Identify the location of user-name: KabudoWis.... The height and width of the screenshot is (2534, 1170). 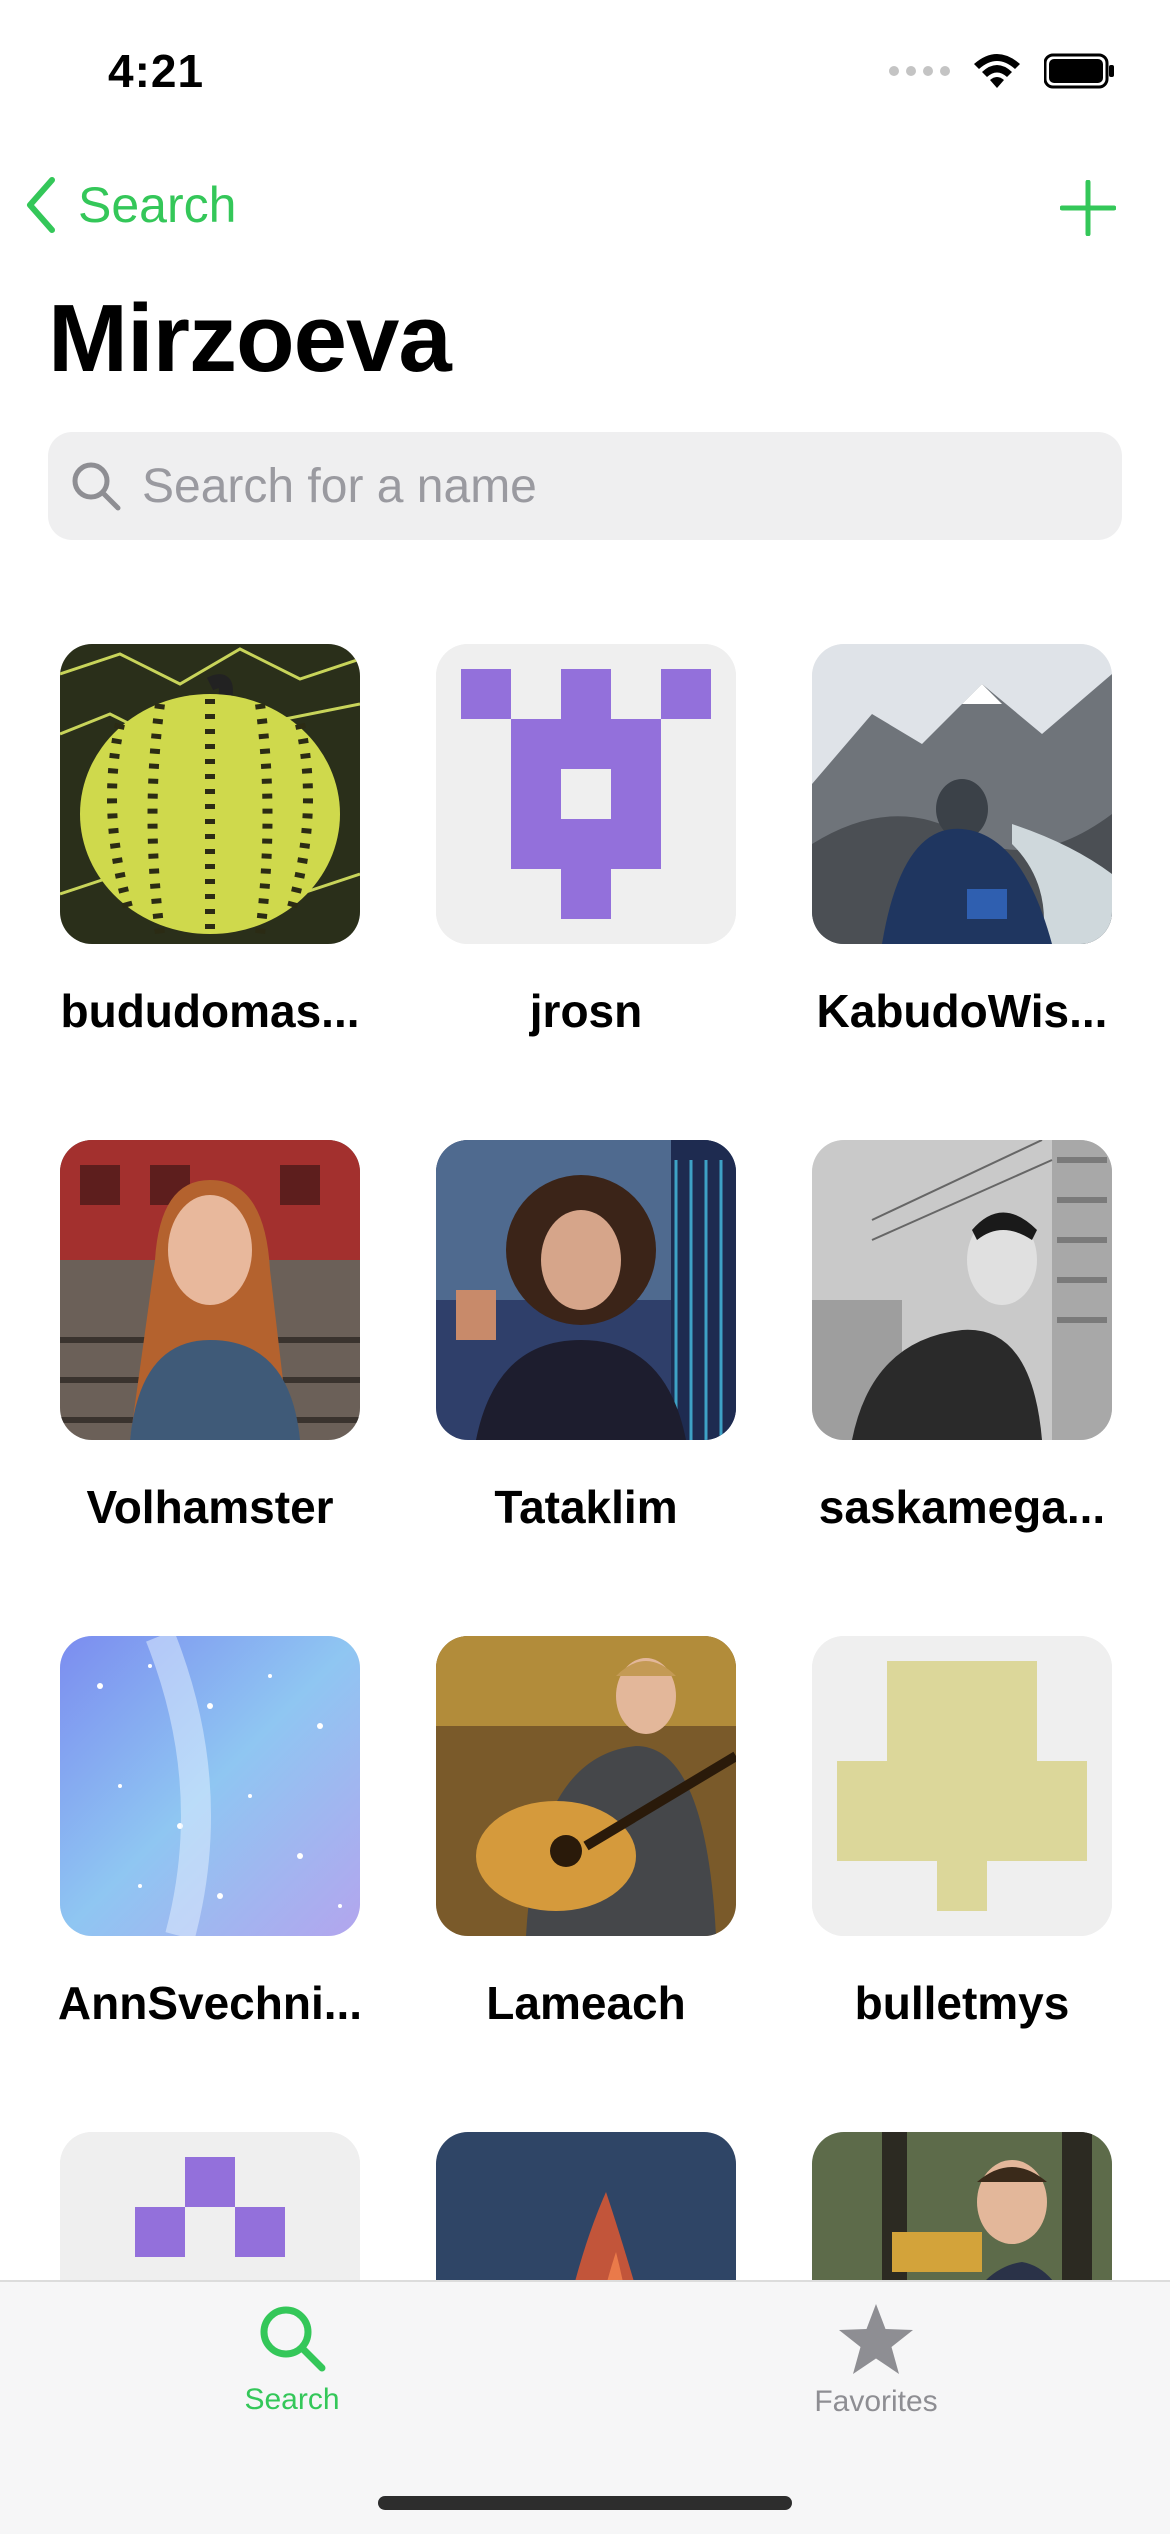
(962, 1011).